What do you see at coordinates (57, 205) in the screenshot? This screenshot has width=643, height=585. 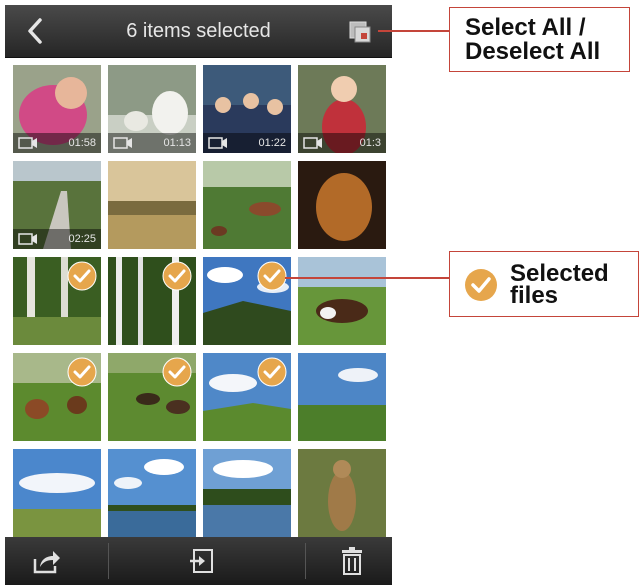 I see `video-thumbnail: 02:25` at bounding box center [57, 205].